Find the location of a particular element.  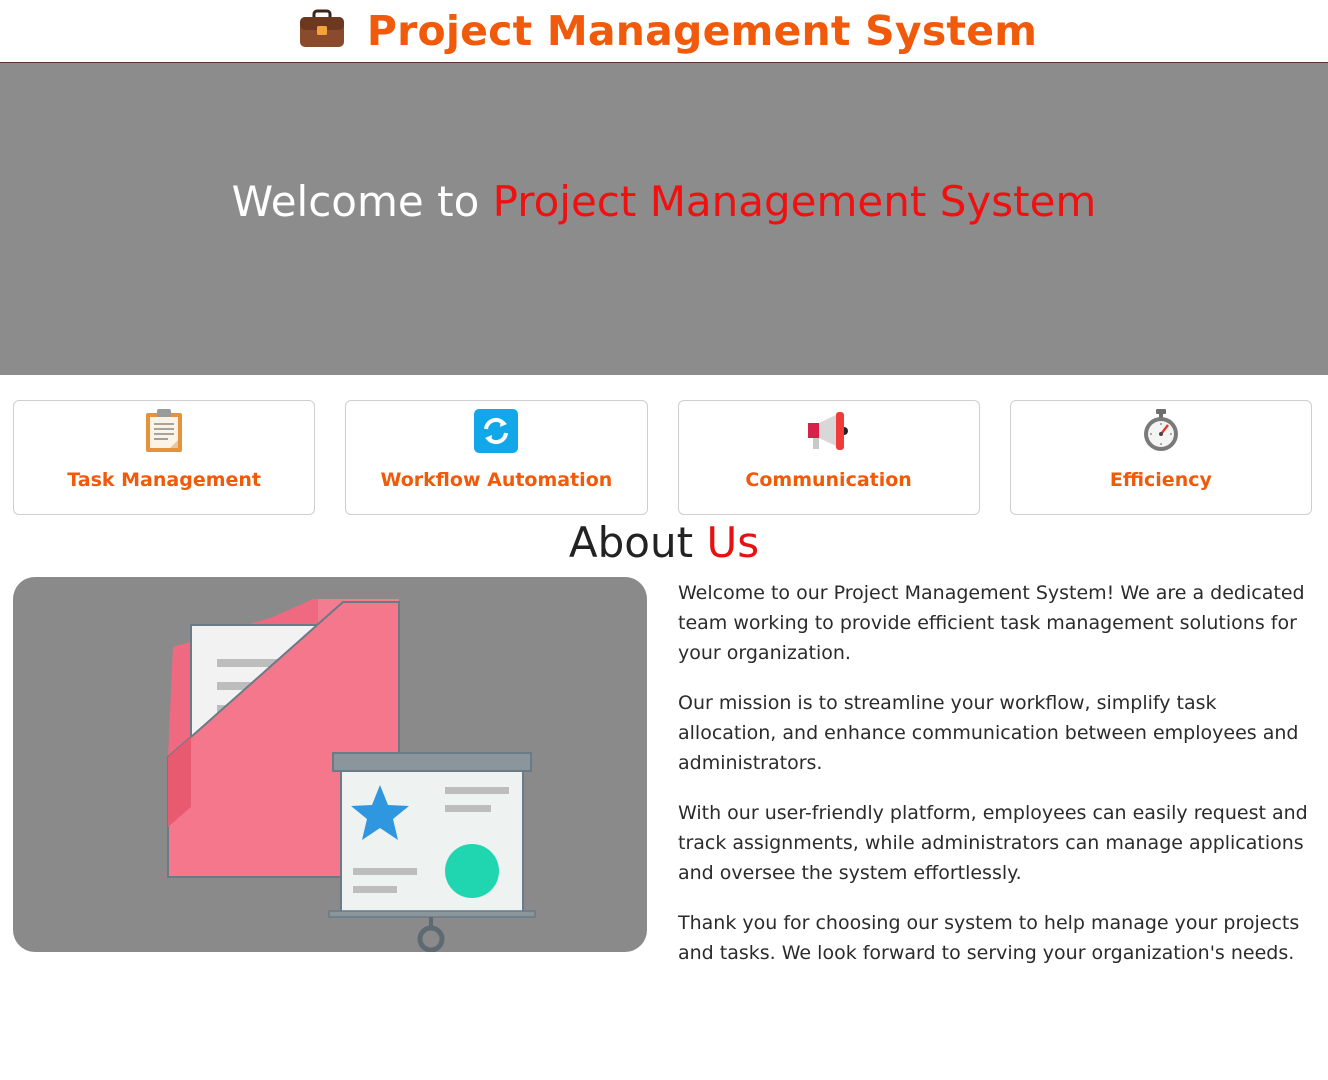

feature-card-workflow-automation: Workflow Automation is located at coordinates (496, 457).